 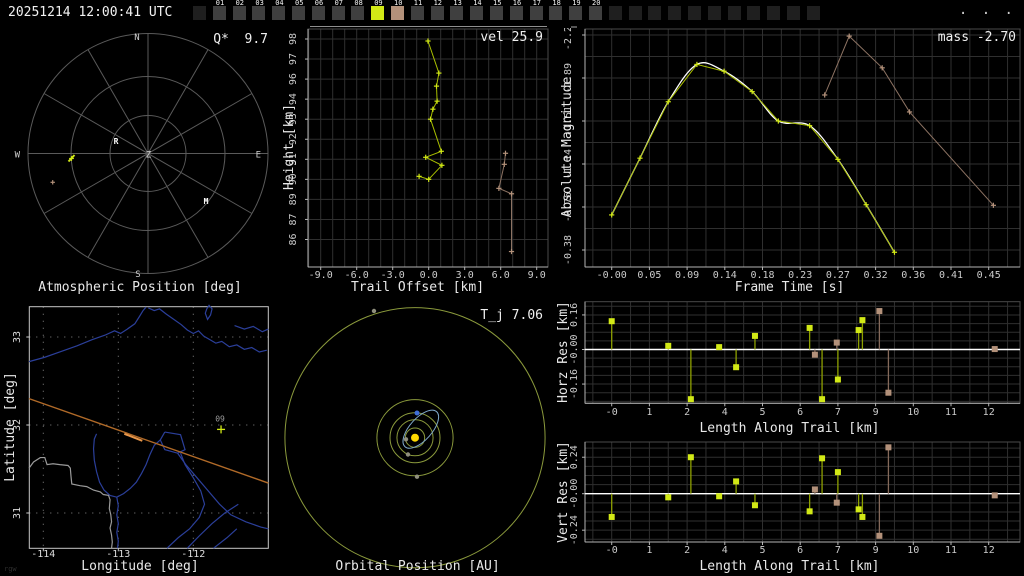 I want to click on orbital-position-chart, so click(x=415, y=438).